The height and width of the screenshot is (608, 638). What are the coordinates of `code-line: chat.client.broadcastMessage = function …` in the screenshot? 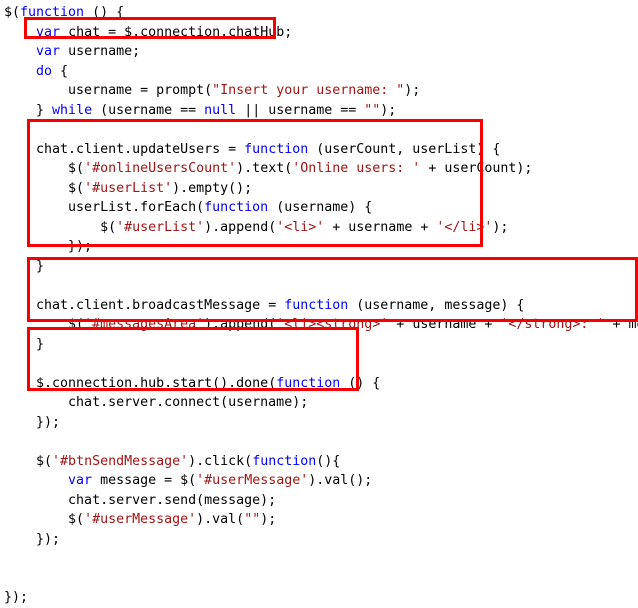 It's located at (319, 306).